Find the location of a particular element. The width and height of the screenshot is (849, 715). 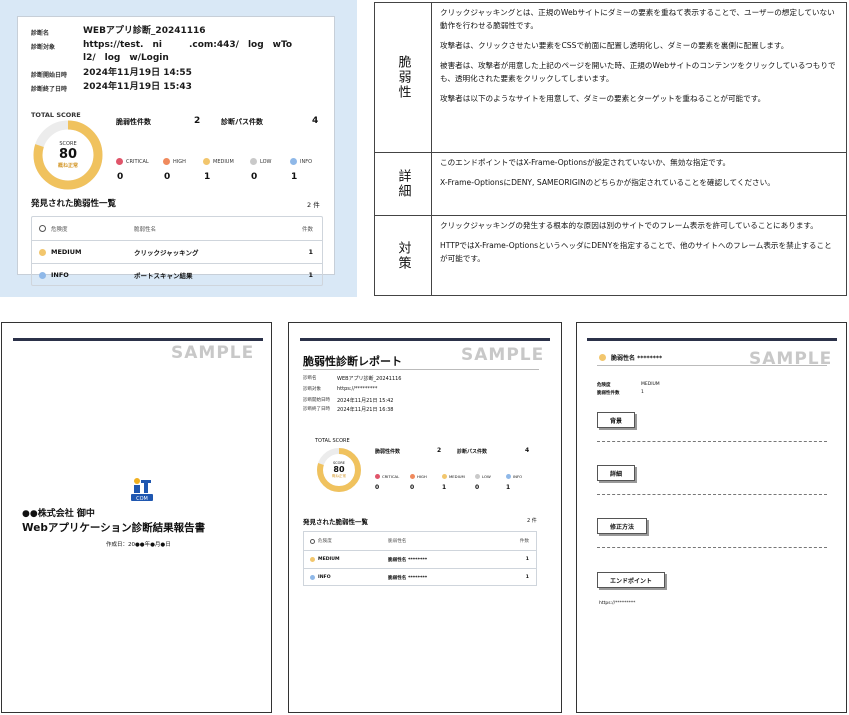

kv-value: MEDIUM is located at coordinates (650, 384).